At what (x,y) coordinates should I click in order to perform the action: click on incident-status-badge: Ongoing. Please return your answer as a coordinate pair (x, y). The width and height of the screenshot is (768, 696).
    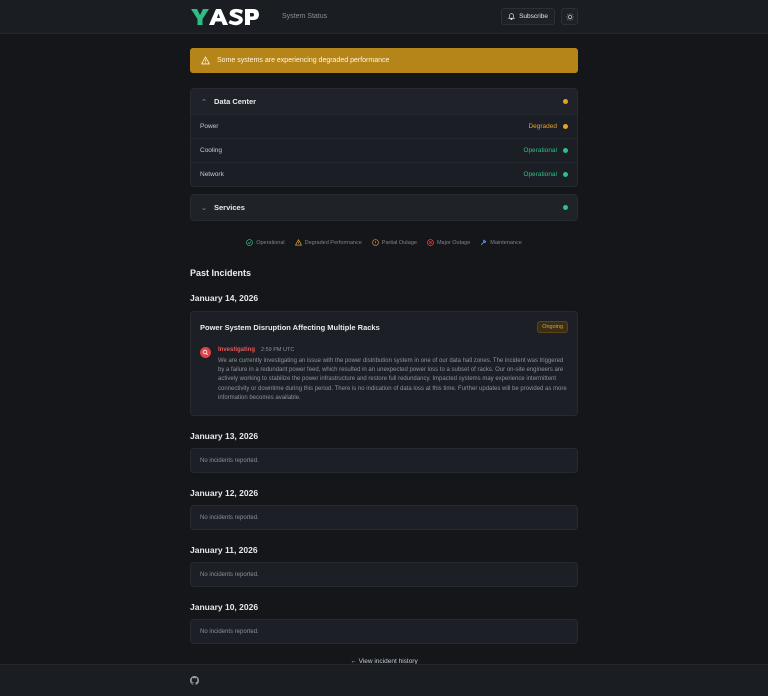
    Looking at the image, I should click on (552, 327).